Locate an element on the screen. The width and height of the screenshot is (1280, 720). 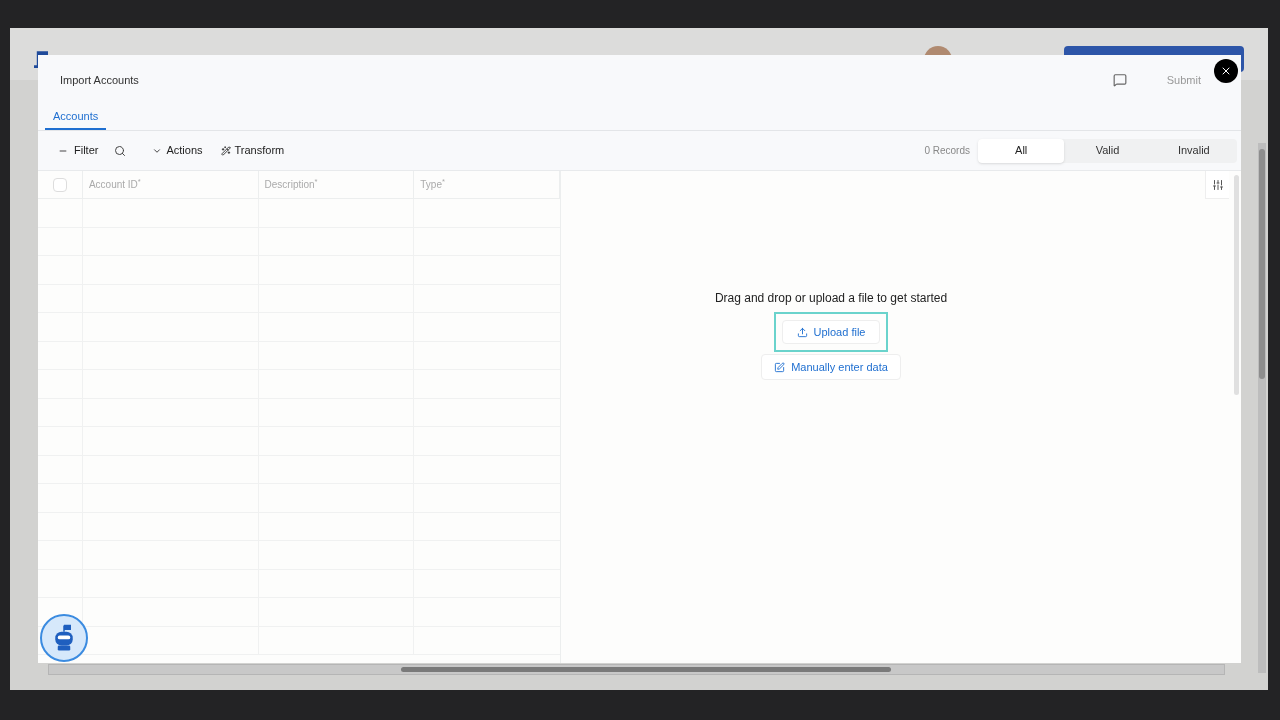
manual-entry-button: Manually enter data is located at coordinates (831, 367).